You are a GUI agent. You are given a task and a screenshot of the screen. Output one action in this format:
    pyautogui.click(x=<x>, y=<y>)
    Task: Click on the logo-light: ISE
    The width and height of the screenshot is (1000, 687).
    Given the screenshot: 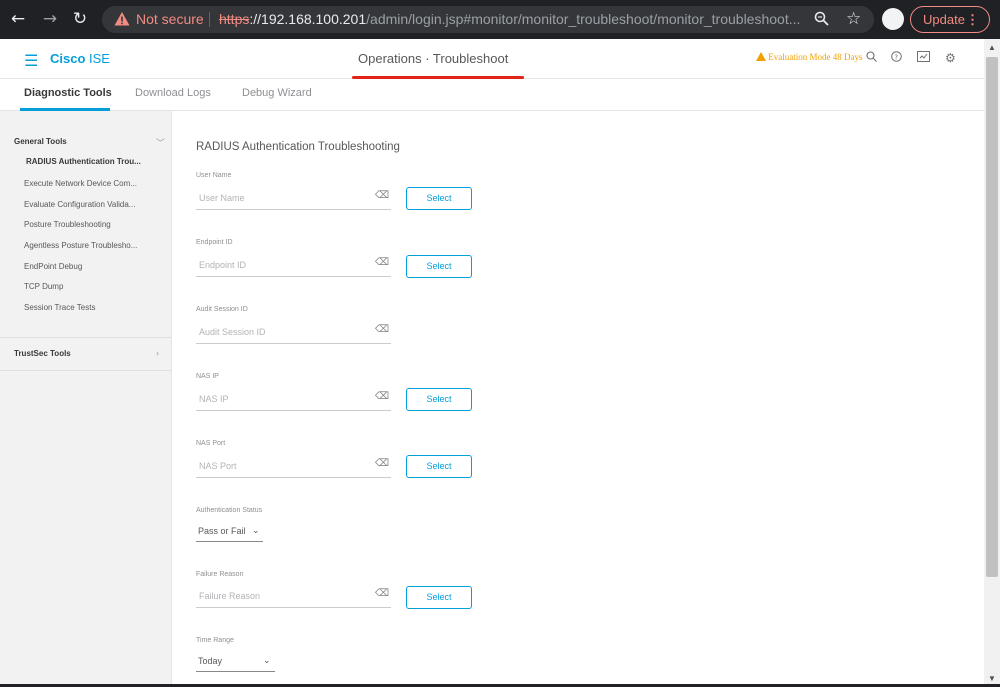 What is the action you would take?
    pyautogui.click(x=97, y=58)
    